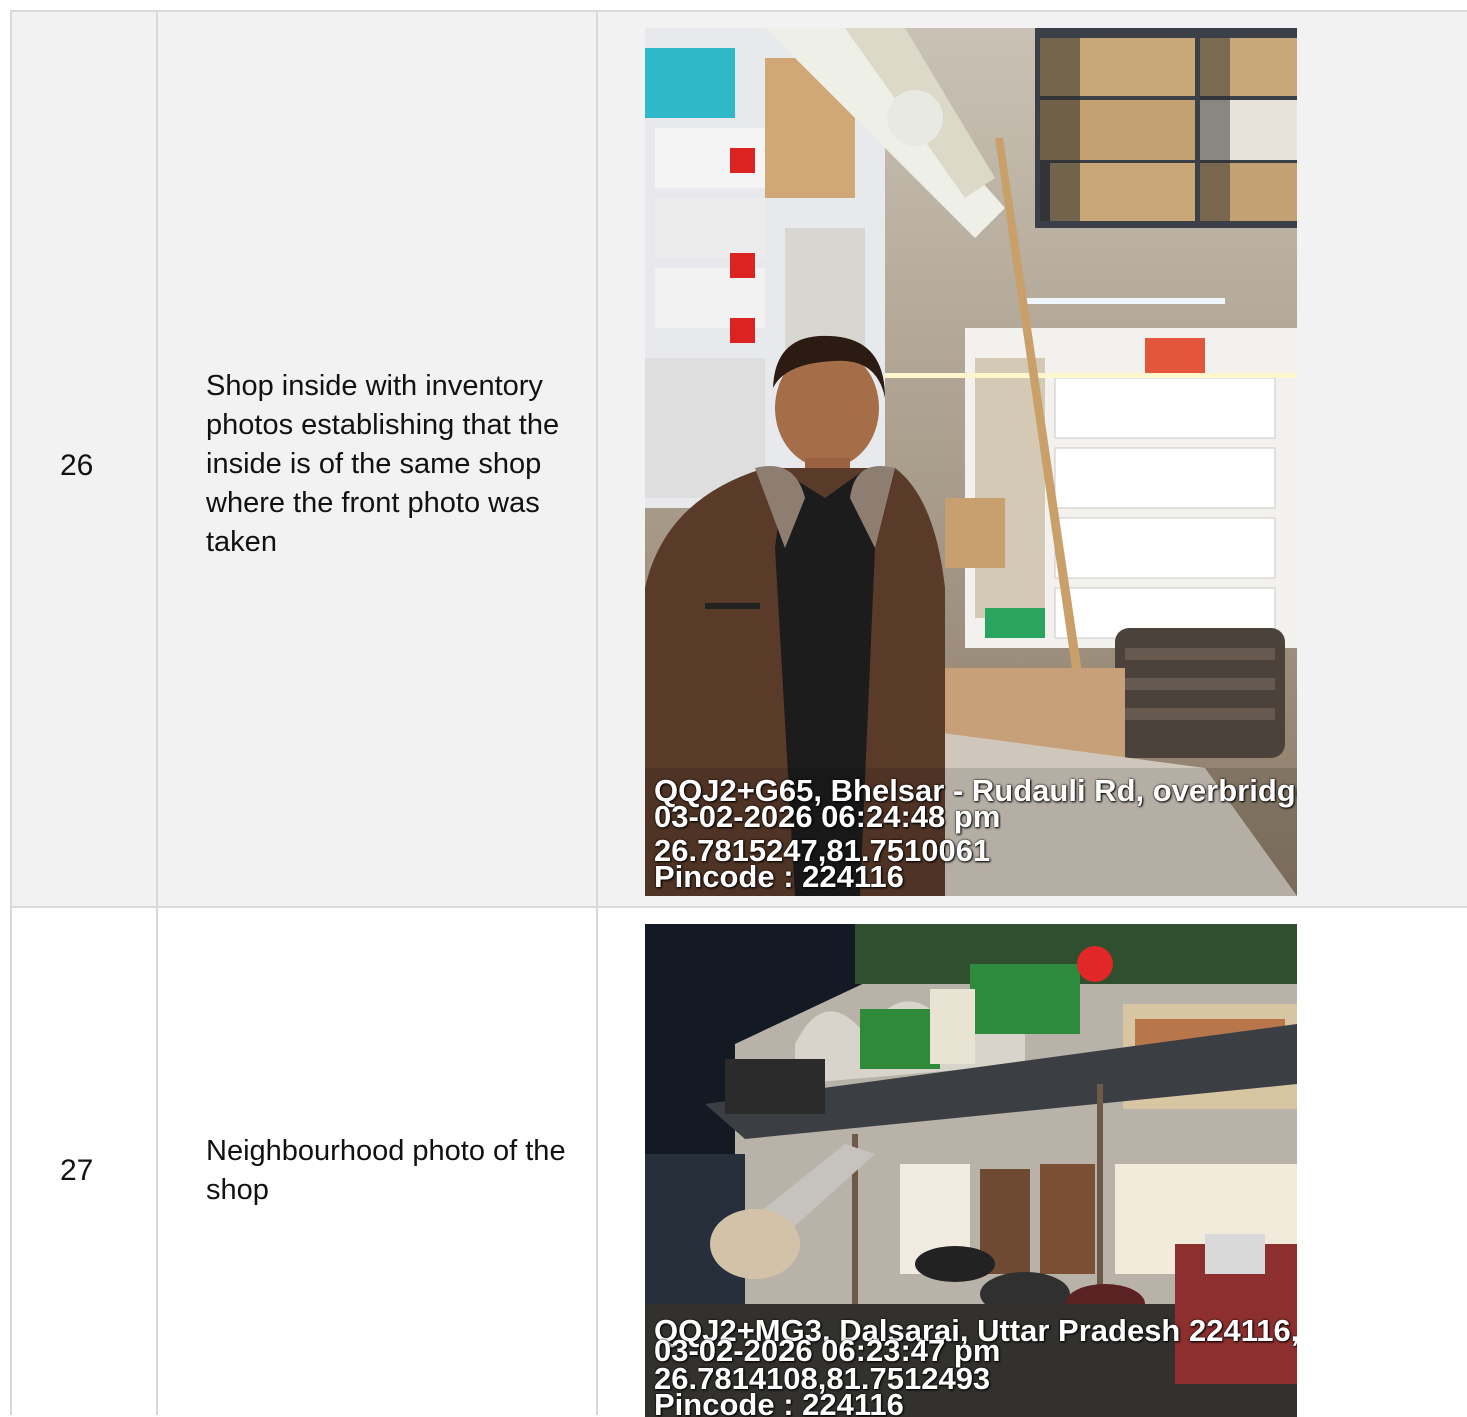  I want to click on description-cell: Neighbourhood photo of the shop, so click(376, 1160).